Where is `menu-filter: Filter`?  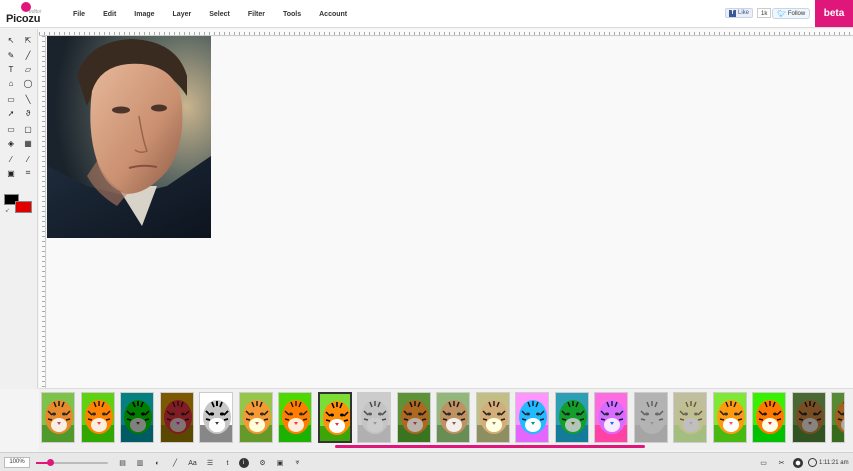
menu-filter: Filter is located at coordinates (256, 14).